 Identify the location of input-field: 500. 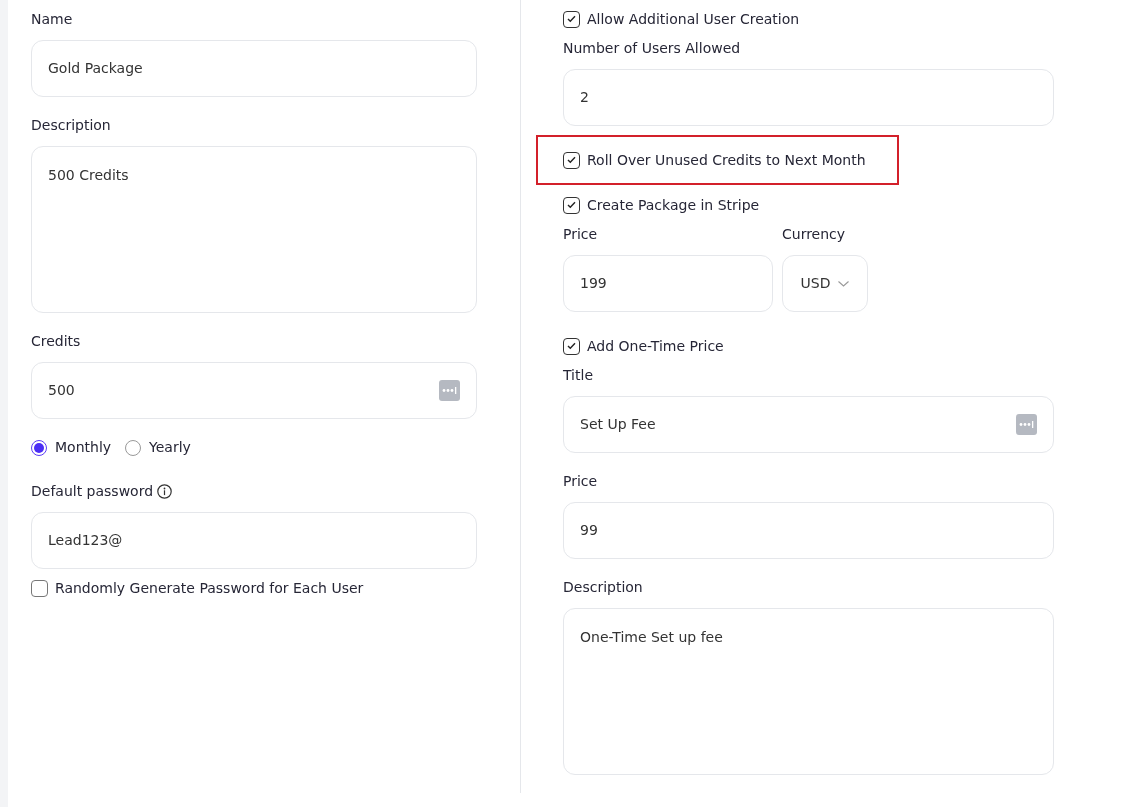
(254, 390).